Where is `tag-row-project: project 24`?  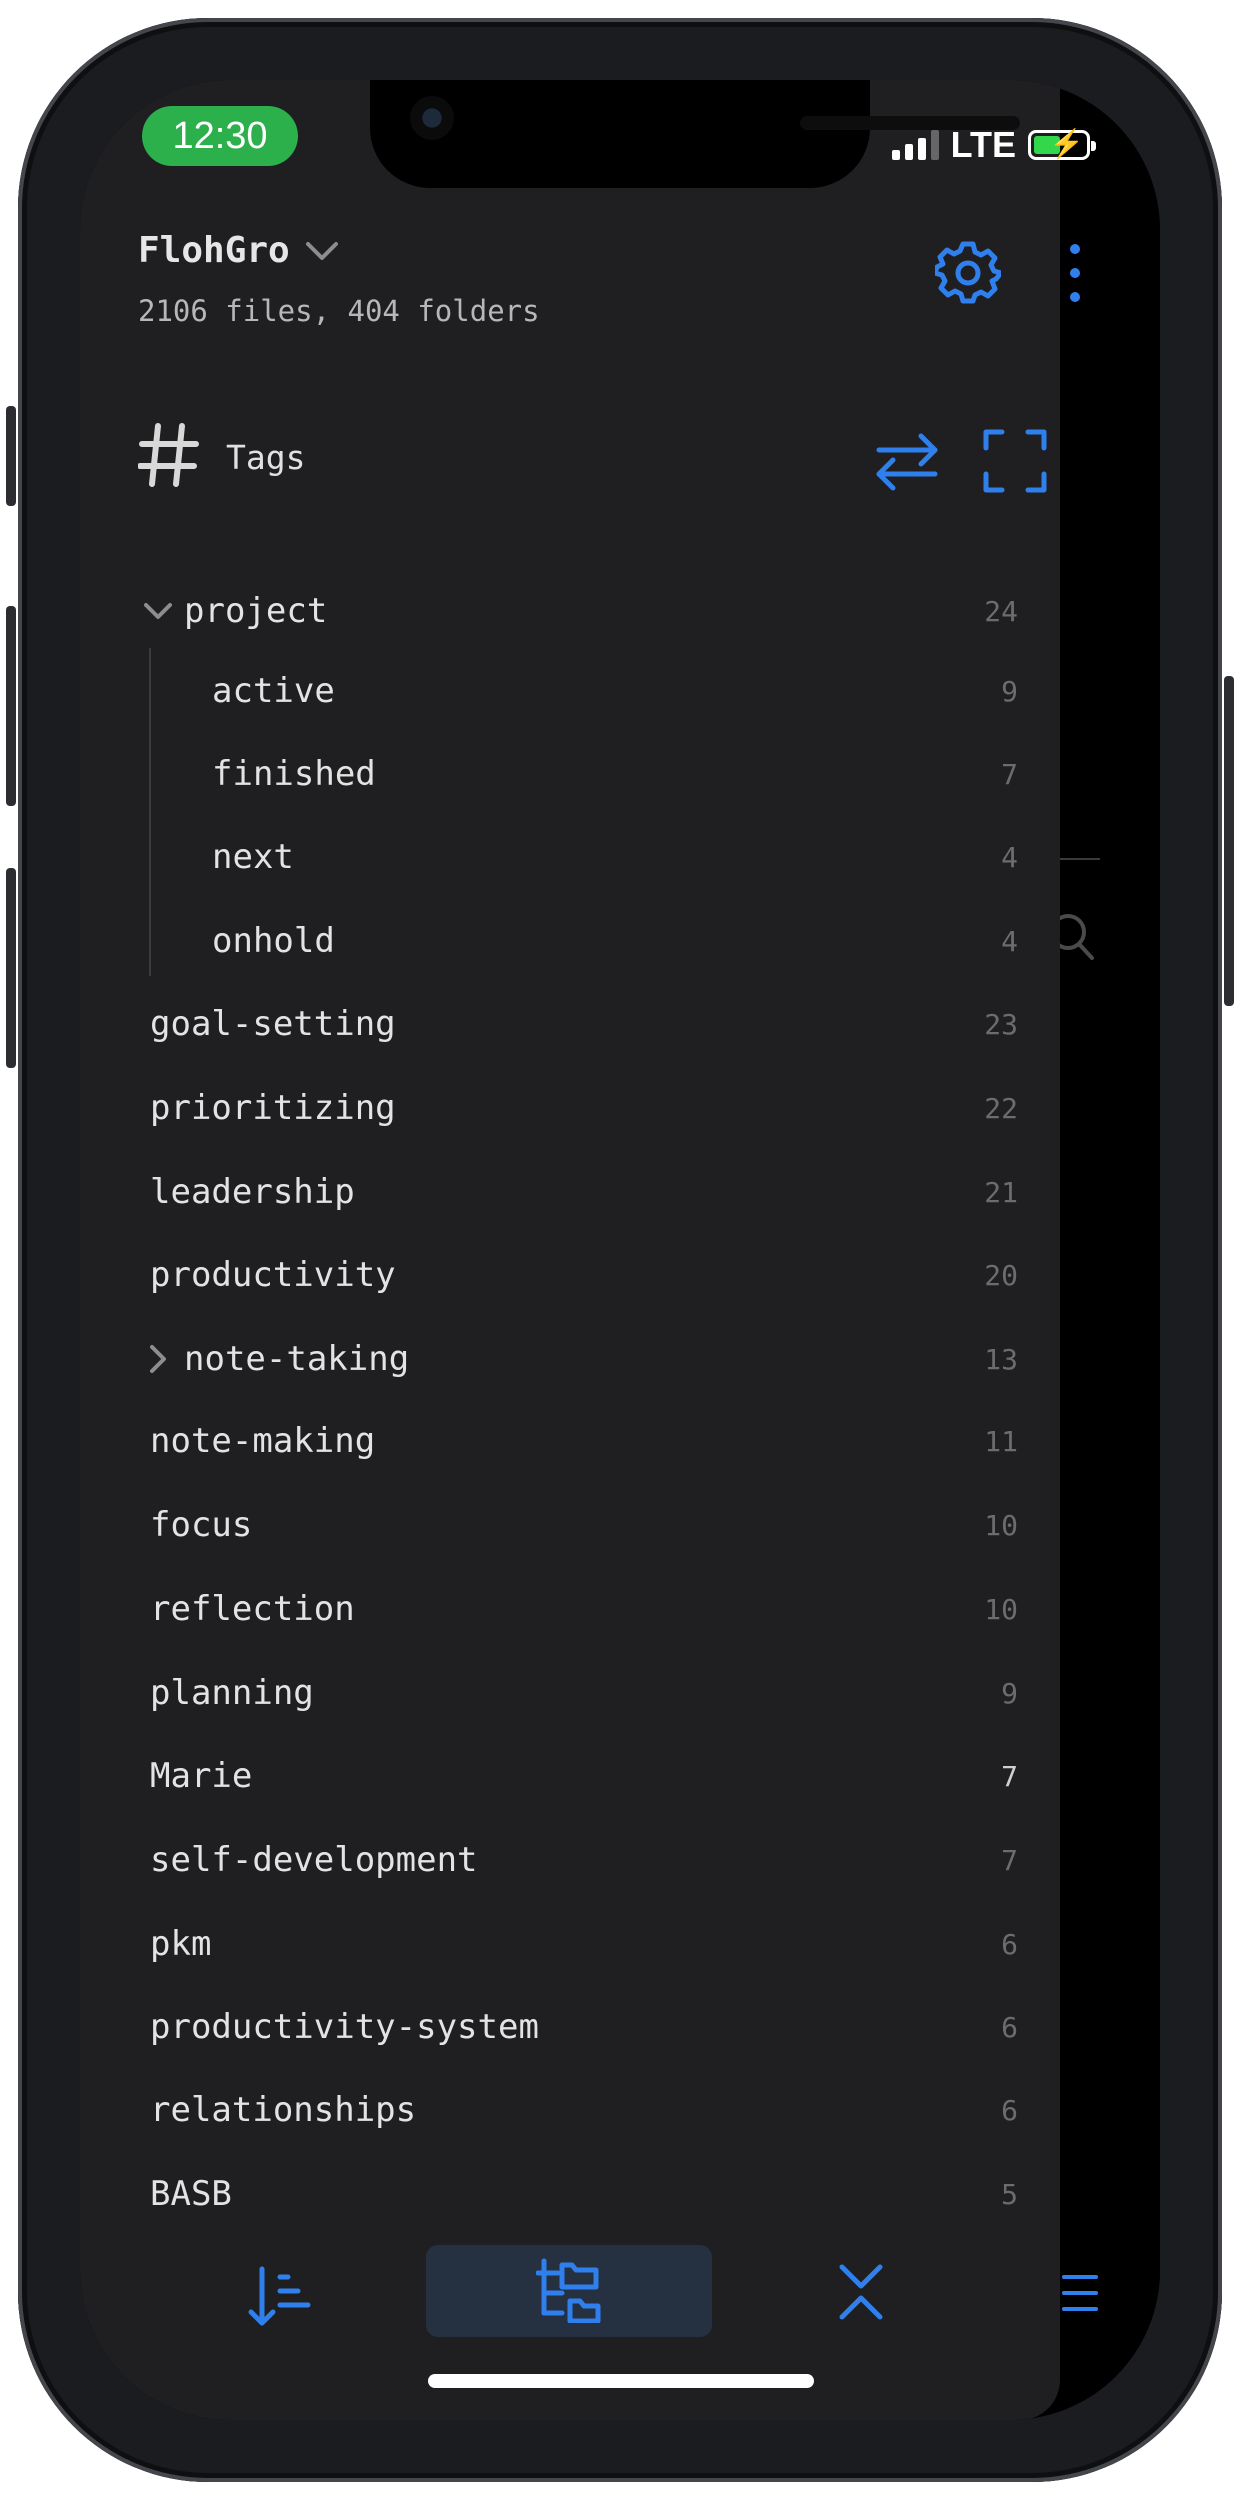 tag-row-project: project 24 is located at coordinates (578, 611).